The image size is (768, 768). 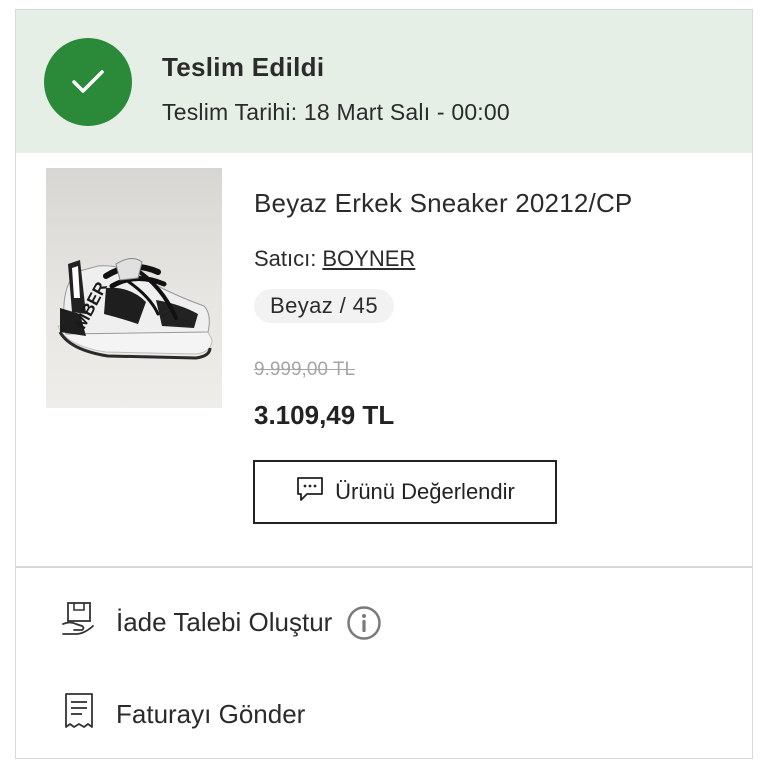 I want to click on return-label: İade Talebi Oluştur, so click(x=224, y=622).